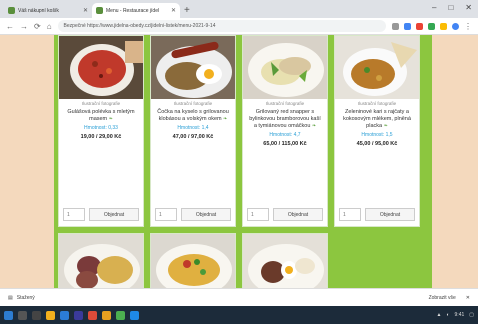  What do you see at coordinates (22, 315) in the screenshot?
I see `search-icon` at bounding box center [22, 315].